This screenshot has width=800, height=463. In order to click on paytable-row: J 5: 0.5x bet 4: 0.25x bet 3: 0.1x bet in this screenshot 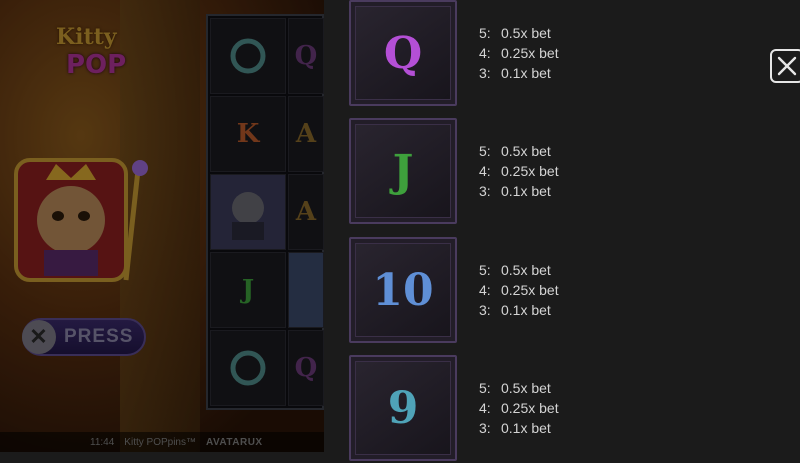, I will do `click(549, 172)`.